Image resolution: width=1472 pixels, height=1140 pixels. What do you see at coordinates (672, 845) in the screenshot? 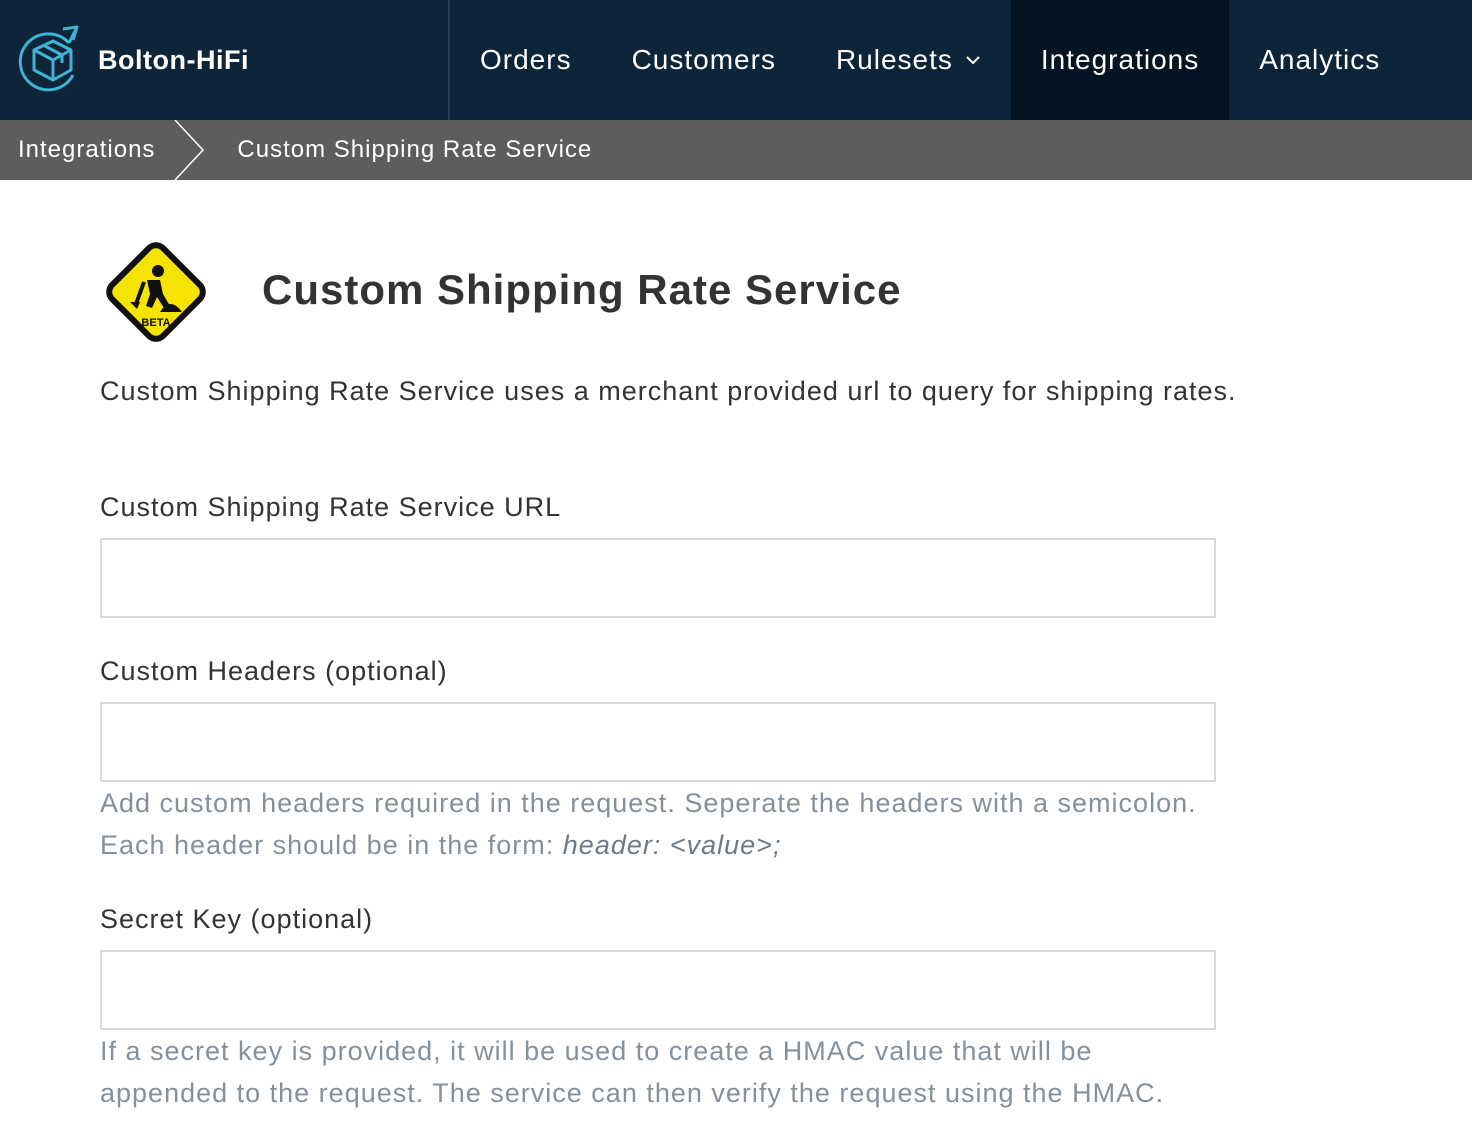
I see `headers-help-example: header: <value>;` at bounding box center [672, 845].